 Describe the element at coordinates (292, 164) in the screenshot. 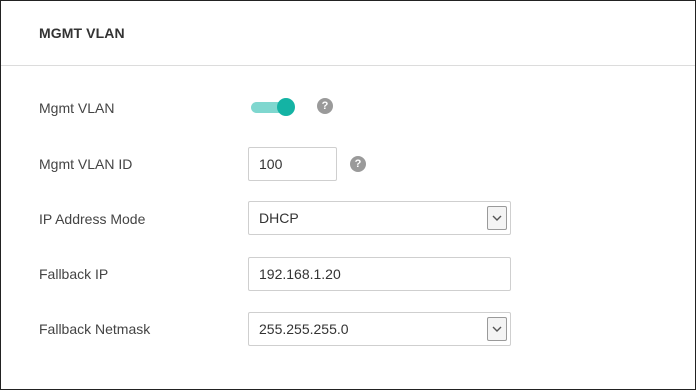

I see `mgmt-vlan-id-input: 100` at that location.